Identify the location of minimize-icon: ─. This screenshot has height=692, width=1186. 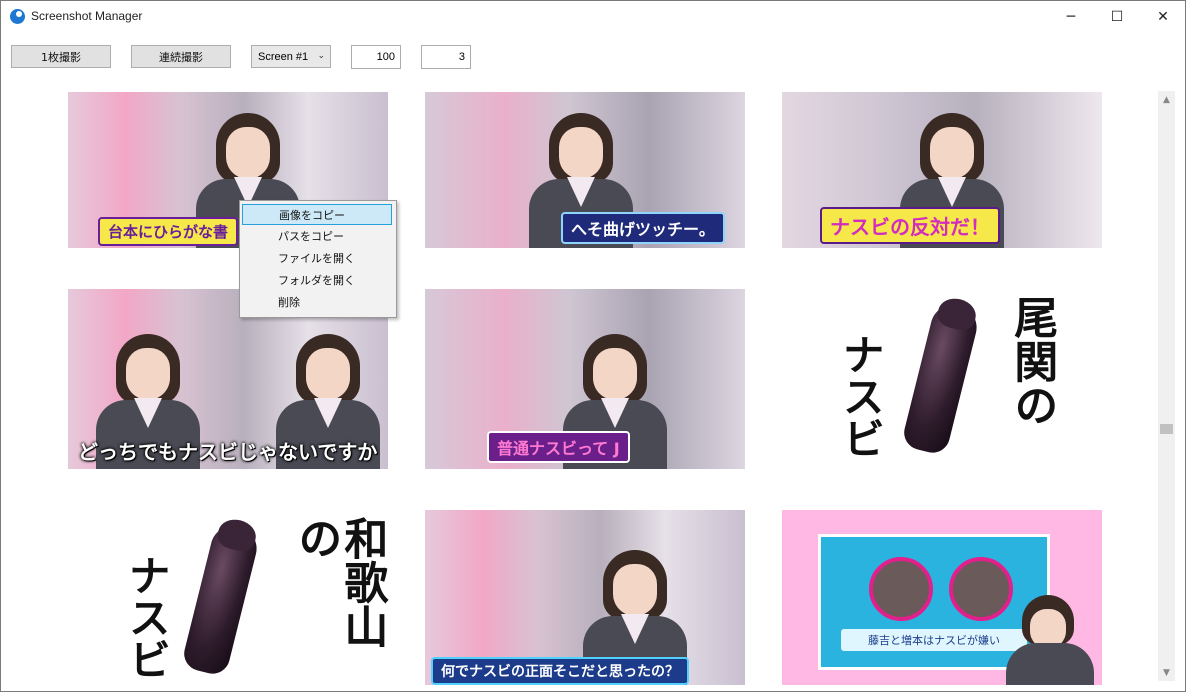
(1071, 16).